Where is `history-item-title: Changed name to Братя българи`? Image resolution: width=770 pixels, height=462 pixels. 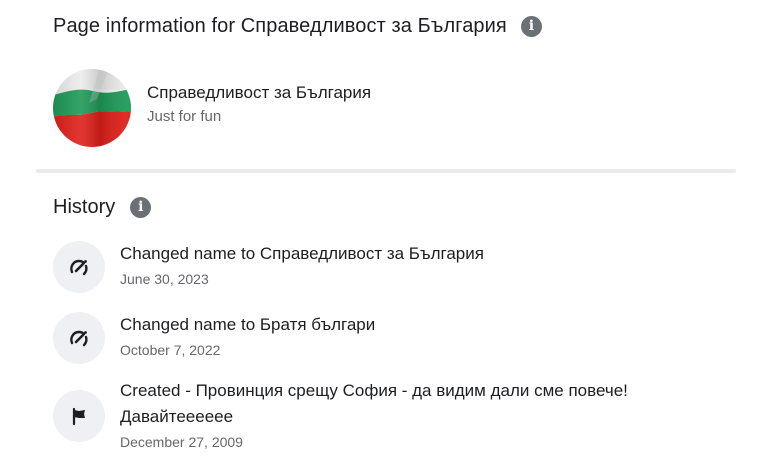 history-item-title: Changed name to Братя българи is located at coordinates (248, 324).